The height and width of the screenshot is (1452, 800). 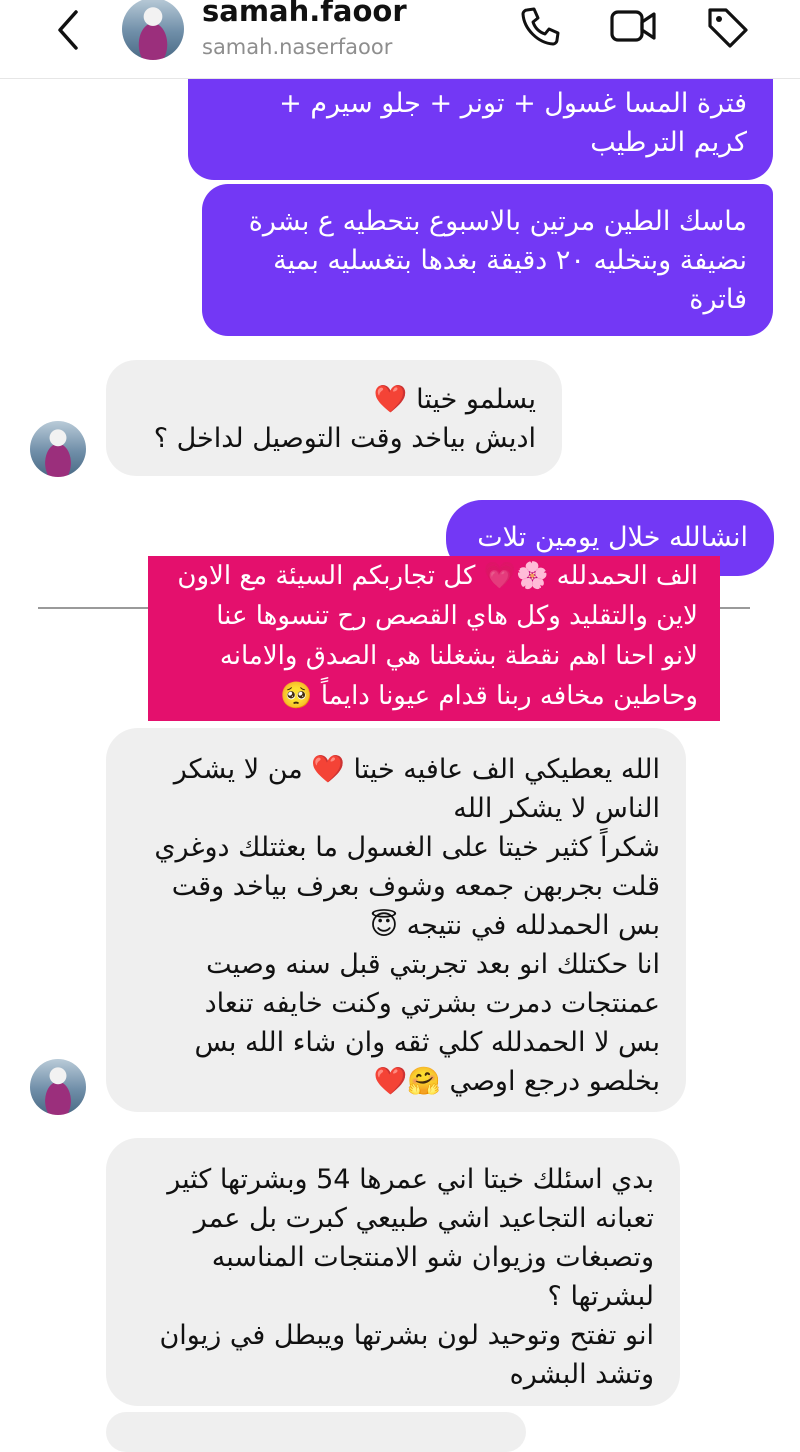 I want to click on profile-avatar, so click(x=153, y=30).